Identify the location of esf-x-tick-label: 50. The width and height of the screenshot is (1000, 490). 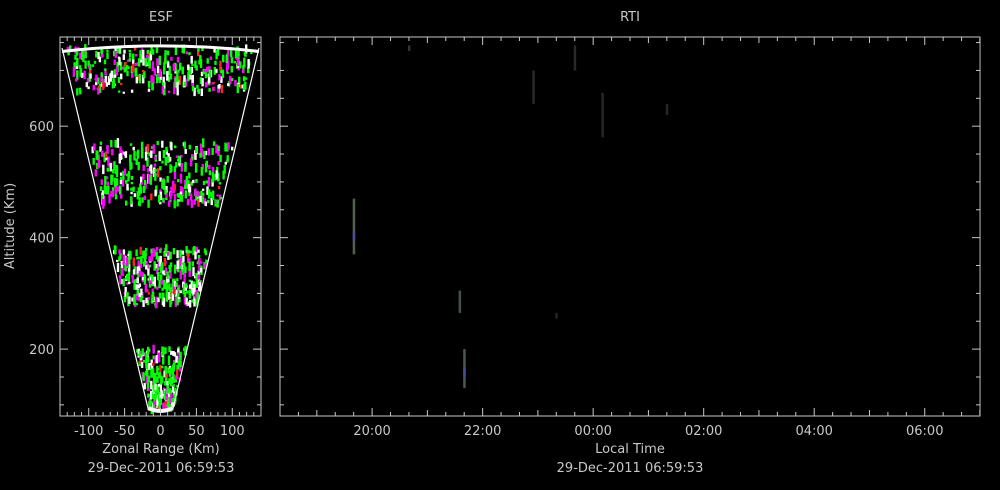
(196, 431).